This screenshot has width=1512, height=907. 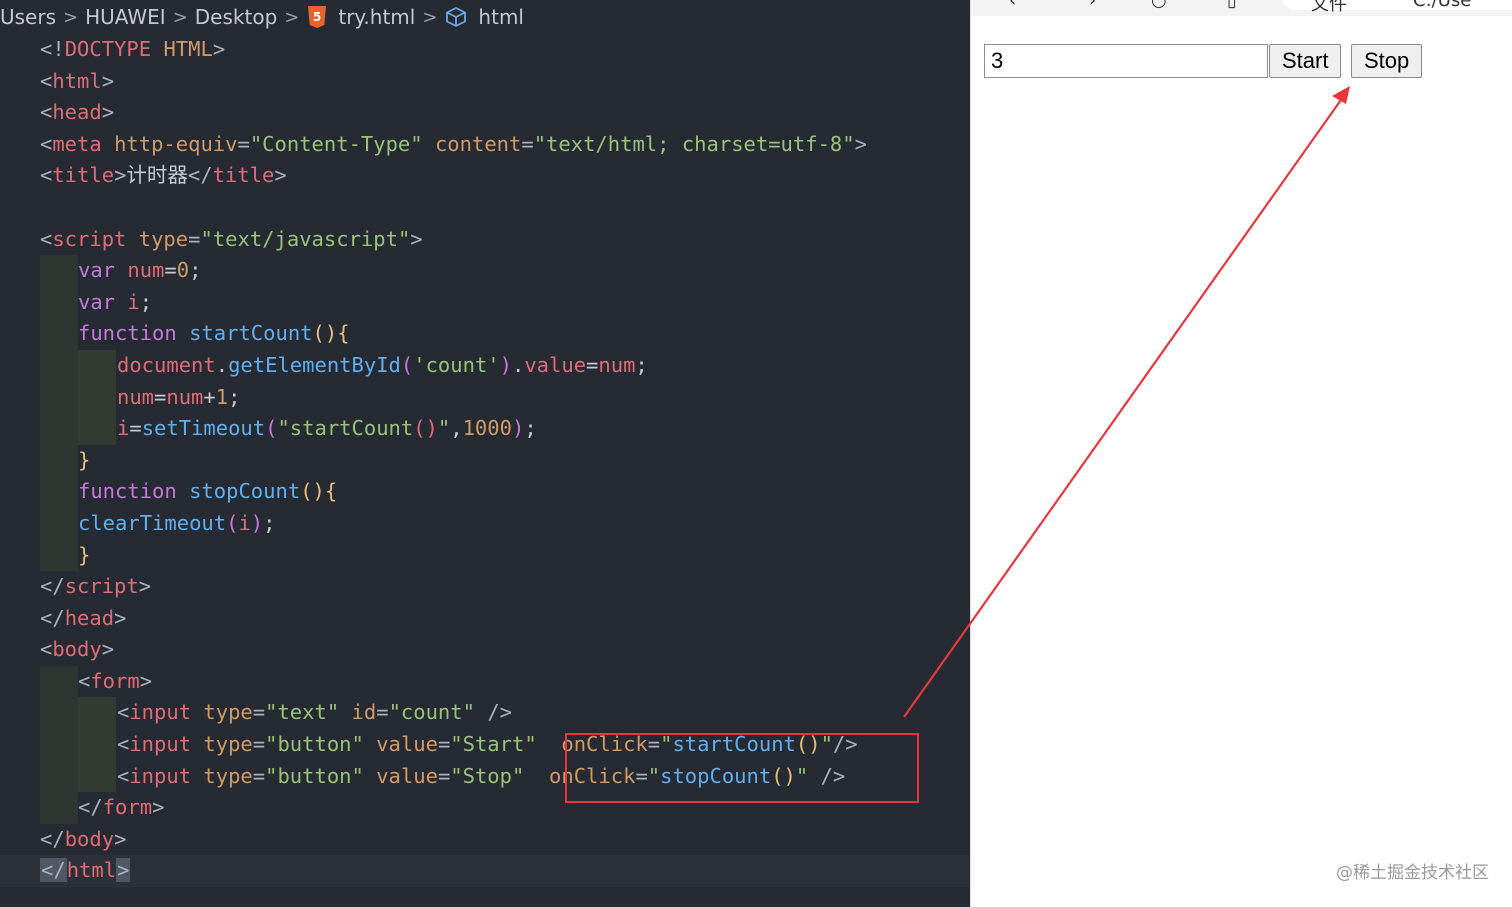 What do you see at coordinates (376, 17) in the screenshot?
I see `breadcrumb-file: try.html` at bounding box center [376, 17].